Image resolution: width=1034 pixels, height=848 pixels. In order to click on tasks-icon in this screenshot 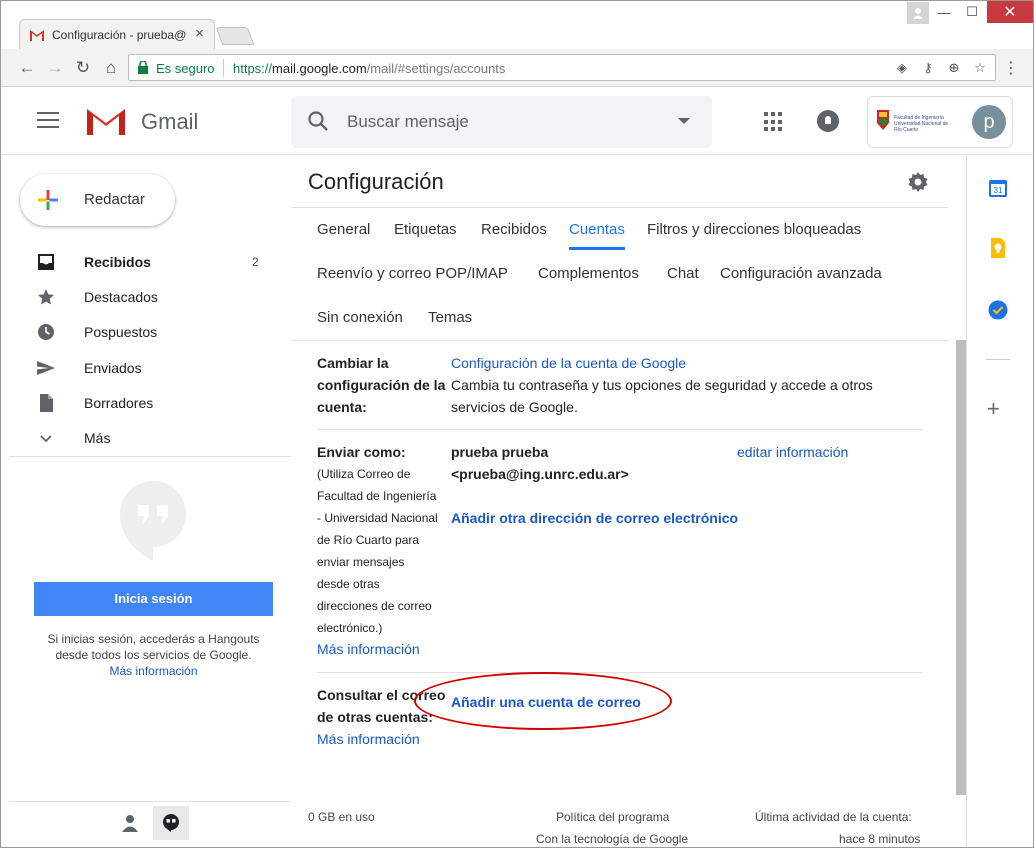, I will do `click(998, 310)`.